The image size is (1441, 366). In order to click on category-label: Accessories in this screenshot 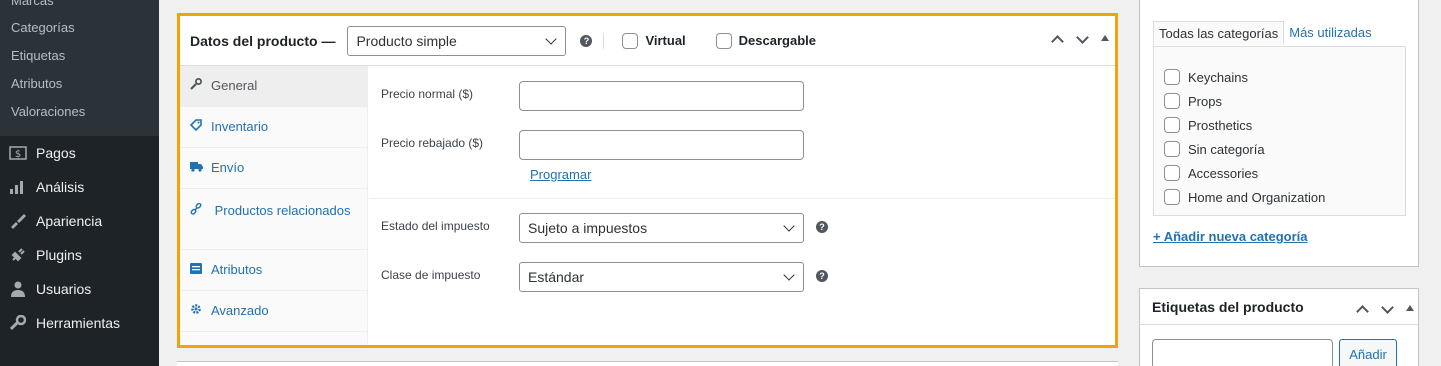, I will do `click(1223, 173)`.